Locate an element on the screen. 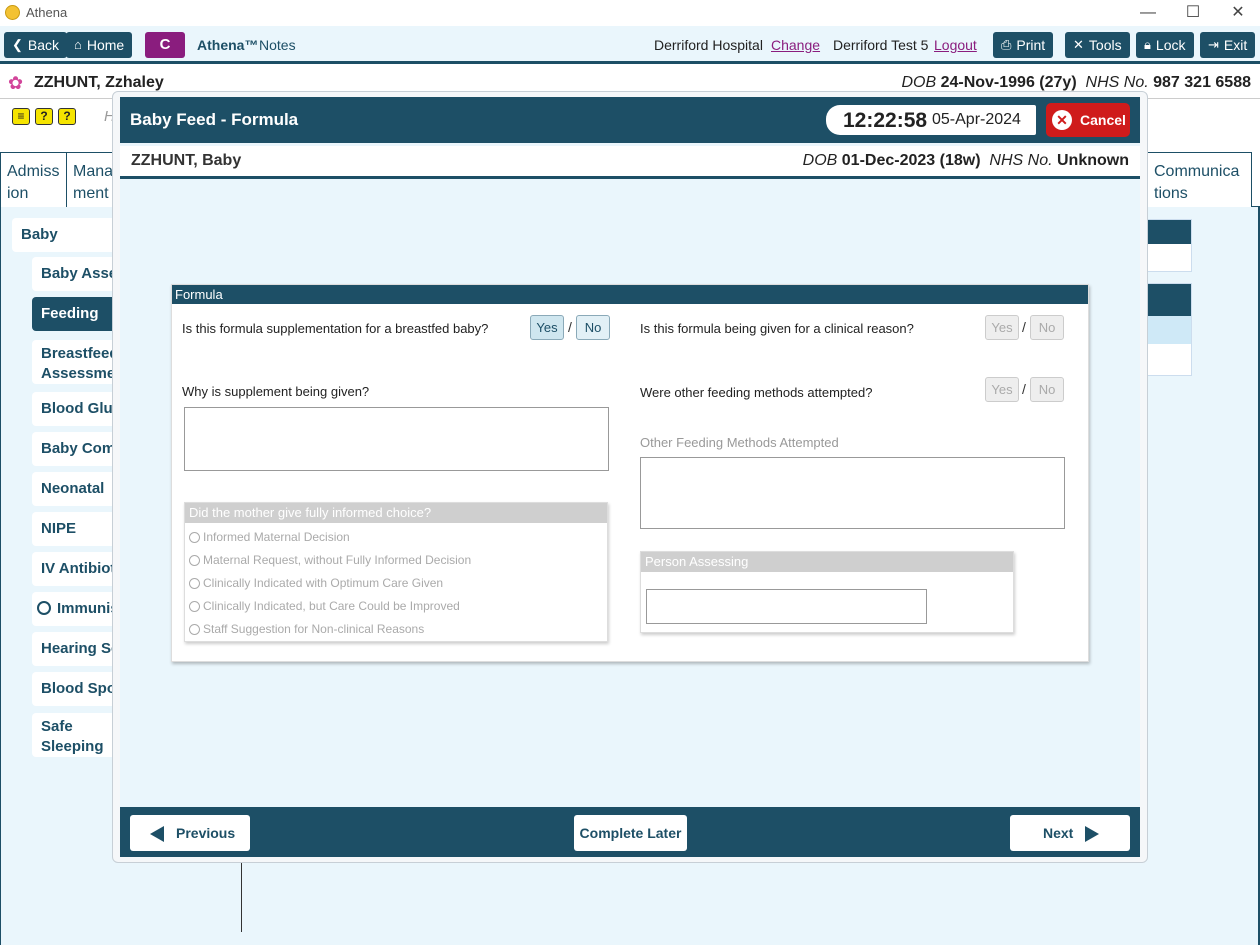  date-value: 05-Apr-2024 is located at coordinates (976, 119).